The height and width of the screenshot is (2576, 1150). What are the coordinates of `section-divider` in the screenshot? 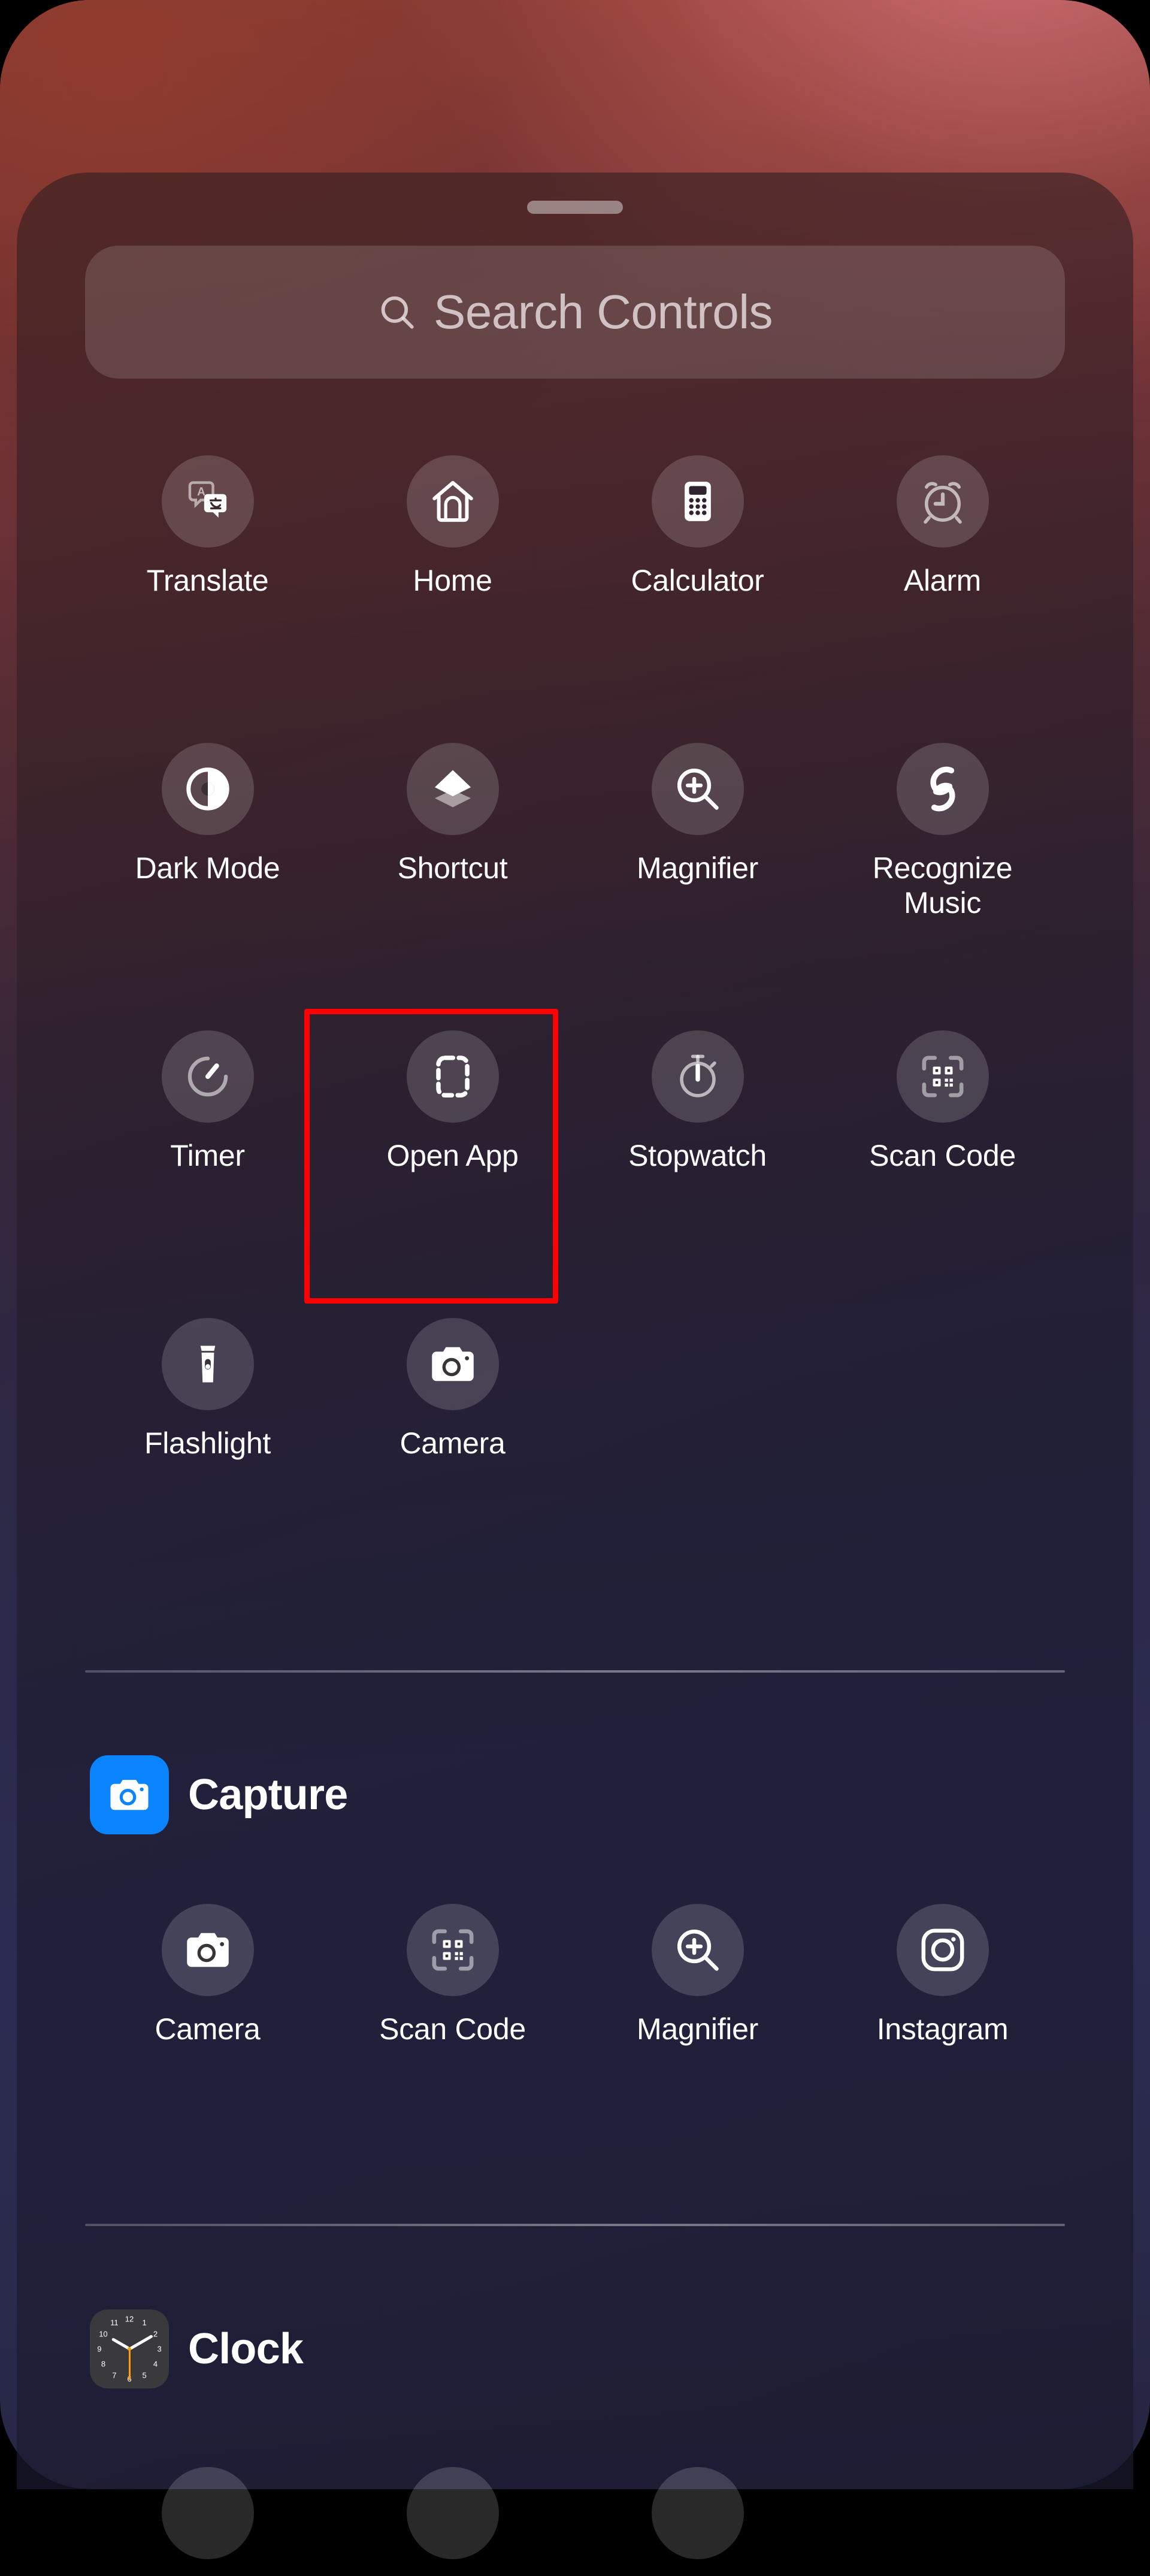 It's located at (575, 2225).